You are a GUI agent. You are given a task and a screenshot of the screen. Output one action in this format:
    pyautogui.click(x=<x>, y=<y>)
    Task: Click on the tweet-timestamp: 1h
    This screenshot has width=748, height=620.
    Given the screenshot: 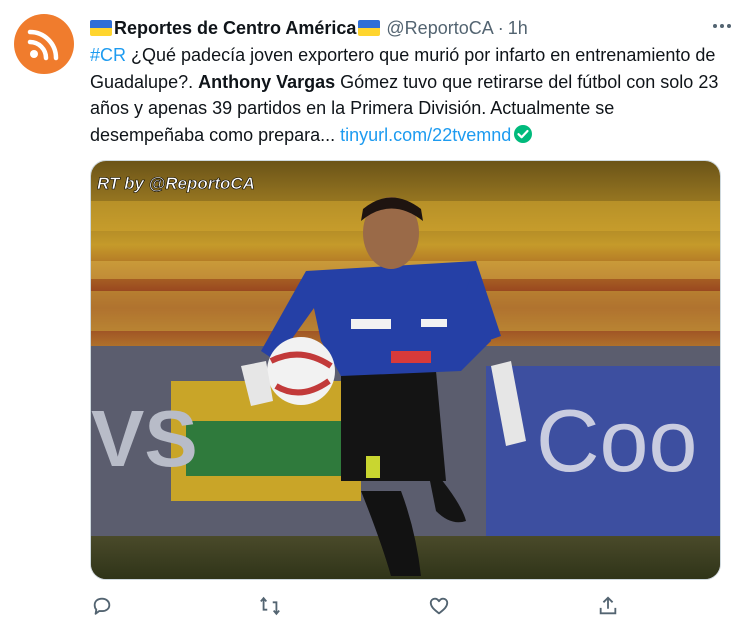 What is the action you would take?
    pyautogui.click(x=518, y=28)
    